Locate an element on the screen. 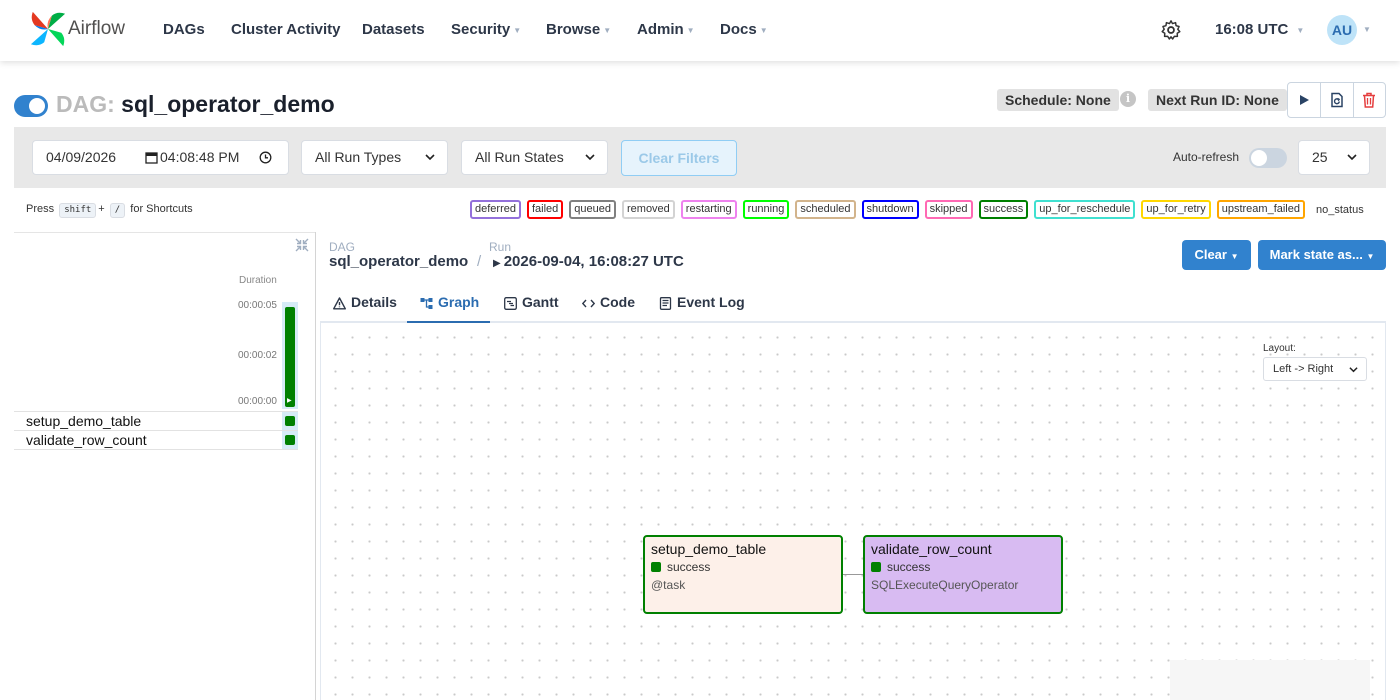  legend-restarting: restarting is located at coordinates (708, 209).